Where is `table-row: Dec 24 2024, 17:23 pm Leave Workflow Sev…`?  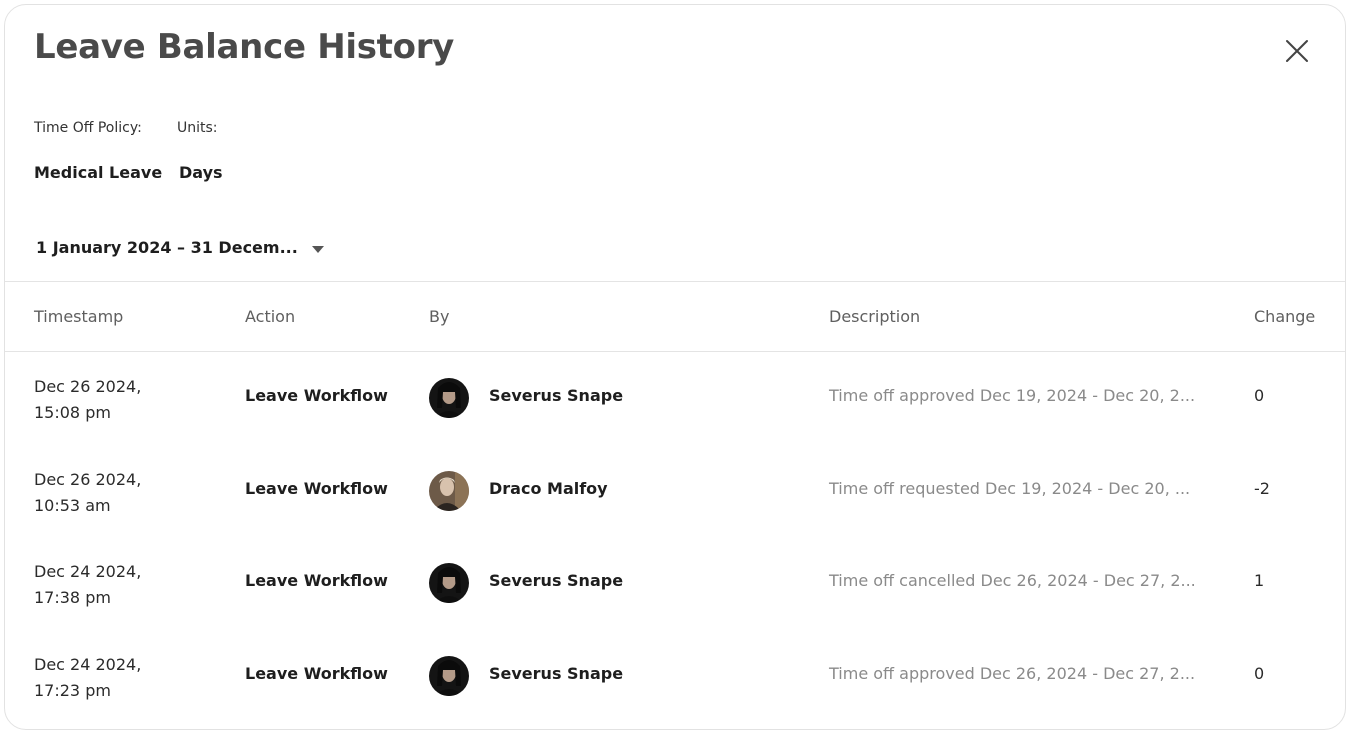
table-row: Dec 24 2024, 17:23 pm Leave Workflow Sev… is located at coordinates (675, 676).